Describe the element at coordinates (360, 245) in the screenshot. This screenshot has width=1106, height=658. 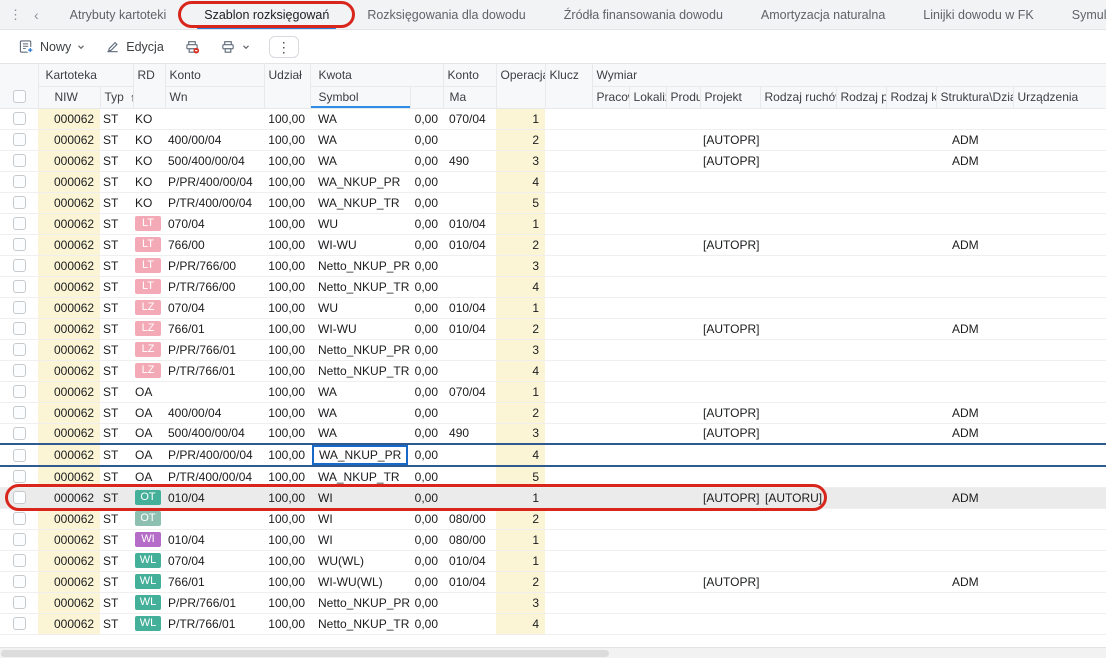
I see `cell-symbol: WI-WU` at that location.